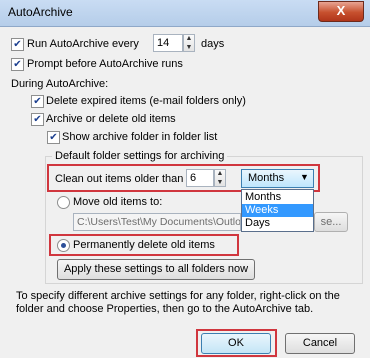 The image size is (370, 358). Describe the element at coordinates (37, 101) in the screenshot. I see `delete-expired-checkbox: ✔` at that location.